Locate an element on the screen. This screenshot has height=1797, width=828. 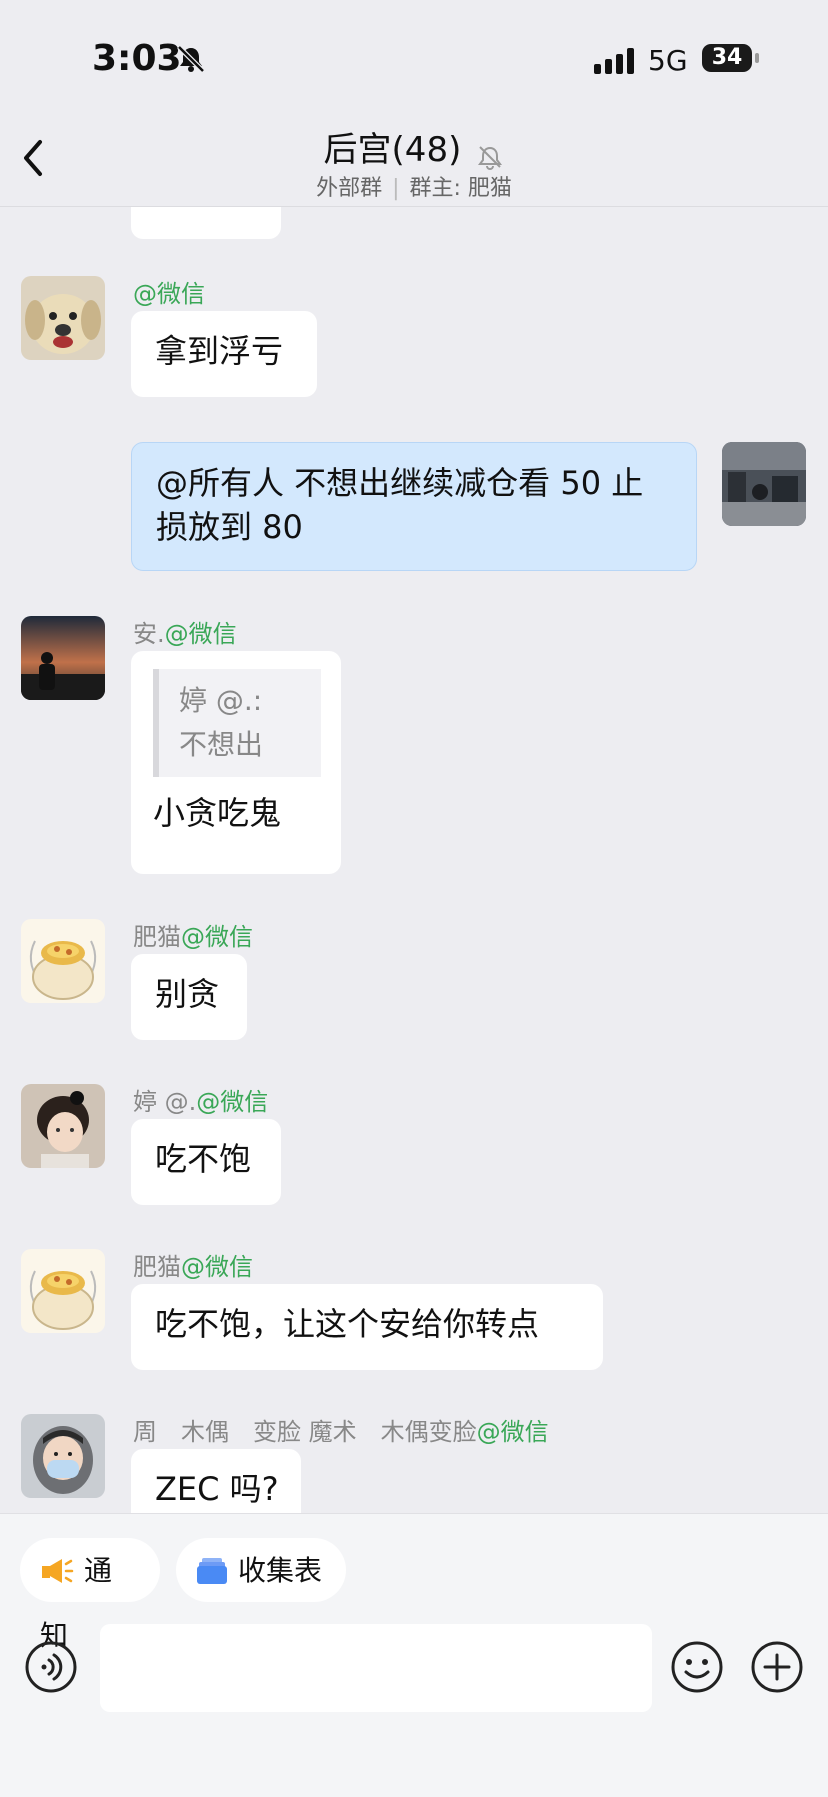
message-bubble: ZEC 吗? is located at coordinates (216, 1481).